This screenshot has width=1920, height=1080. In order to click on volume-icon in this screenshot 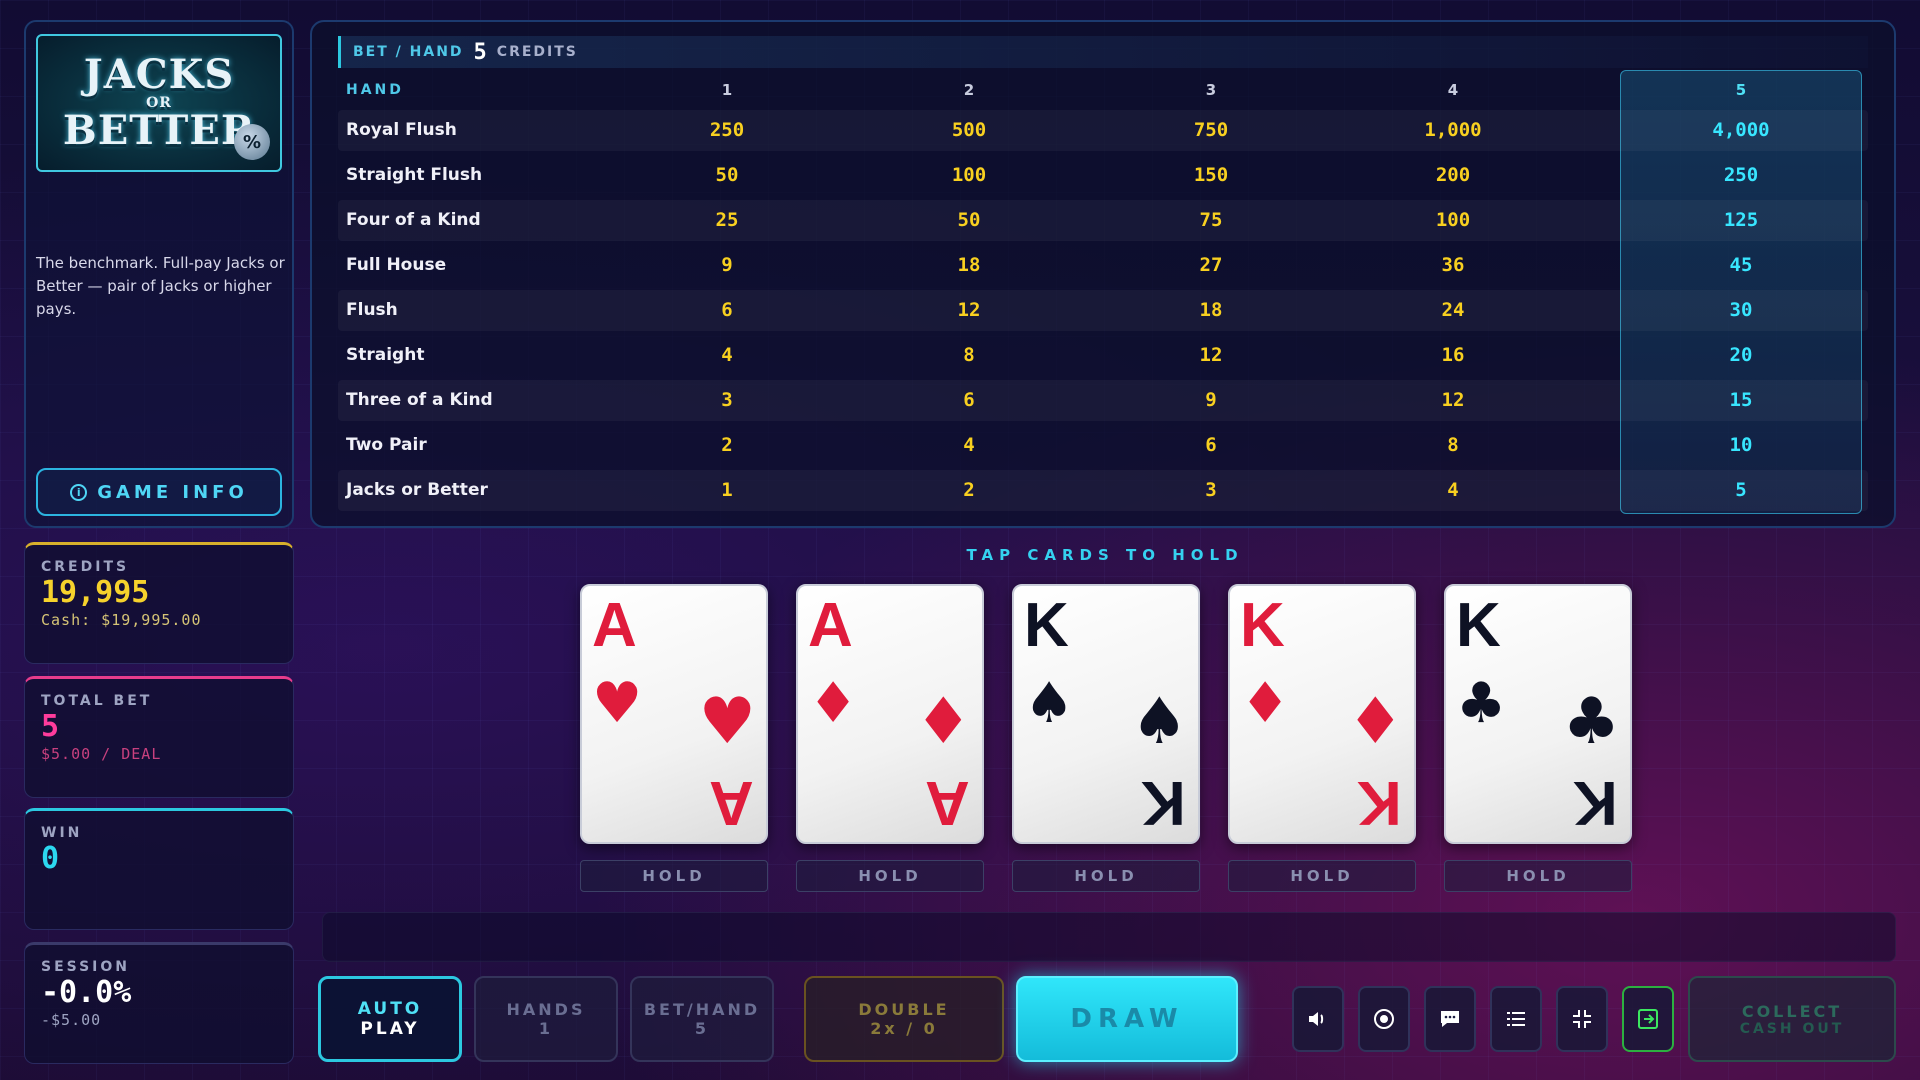, I will do `click(1316, 1019)`.